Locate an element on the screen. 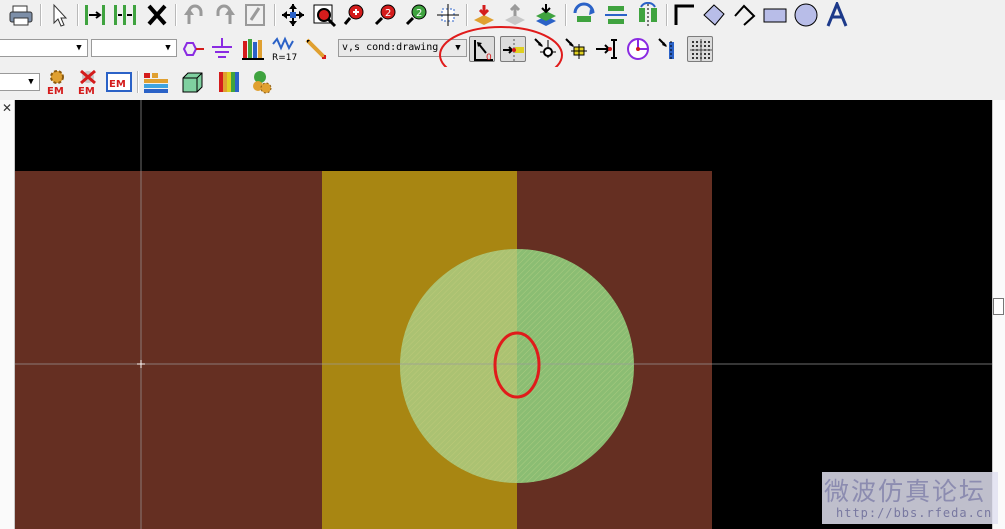 The height and width of the screenshot is (529, 1005). align-icon is located at coordinates (616, 15).